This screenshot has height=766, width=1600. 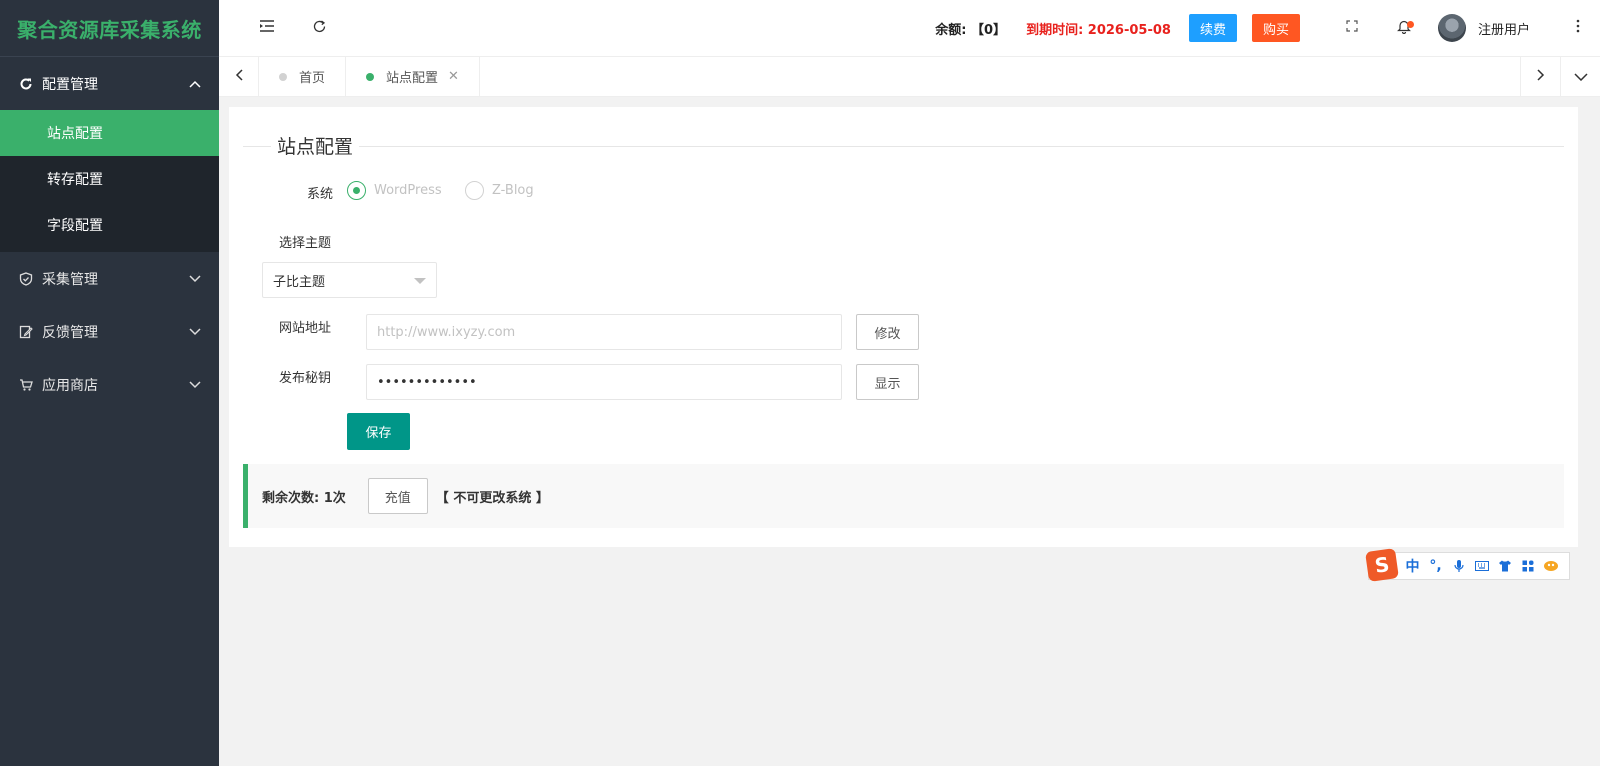 What do you see at coordinates (109, 83) in the screenshot?
I see `nav-head-config: 配置管理` at bounding box center [109, 83].